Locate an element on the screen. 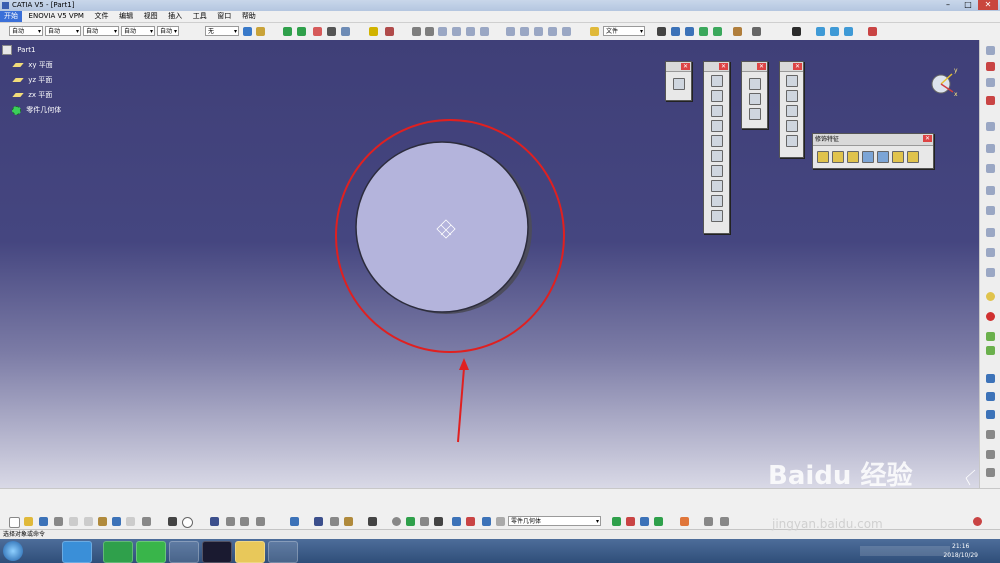  cut-plane-icon is located at coordinates (244, 521).